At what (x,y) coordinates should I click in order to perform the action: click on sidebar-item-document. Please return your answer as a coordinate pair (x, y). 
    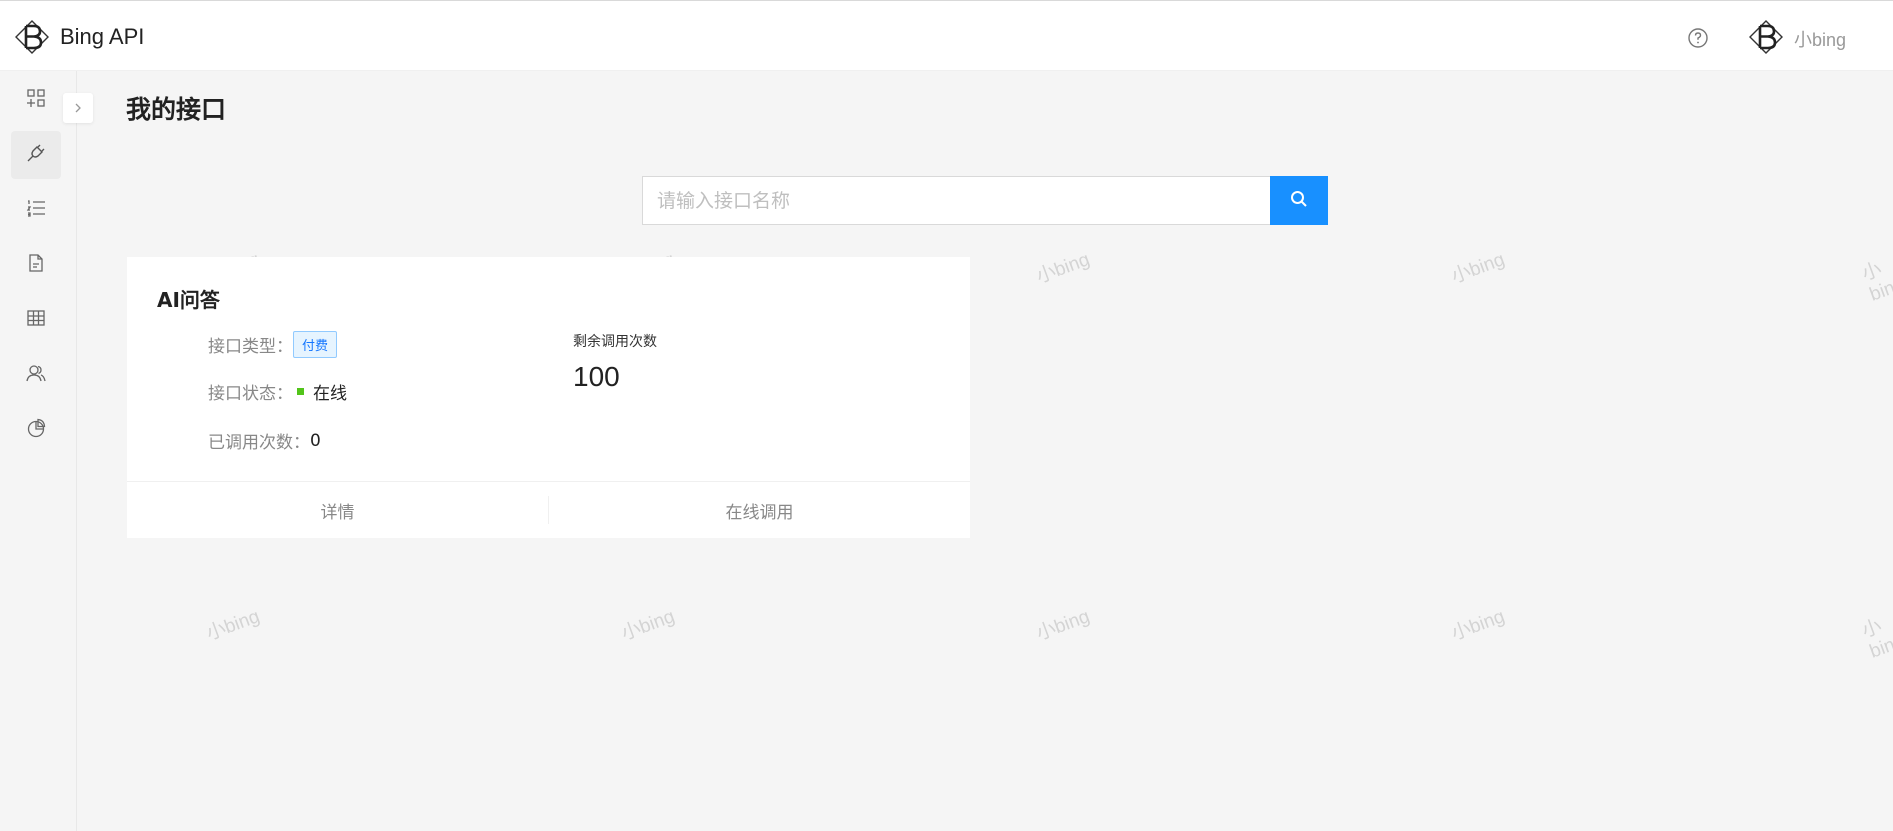
    Looking at the image, I should click on (36, 265).